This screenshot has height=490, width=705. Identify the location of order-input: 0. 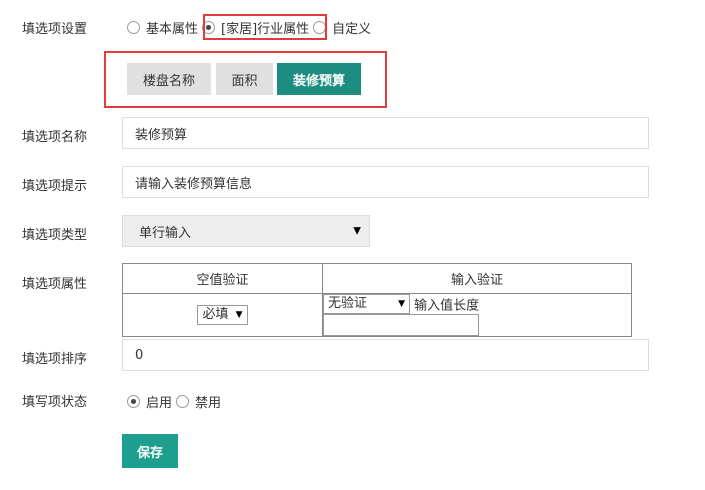
(385, 355).